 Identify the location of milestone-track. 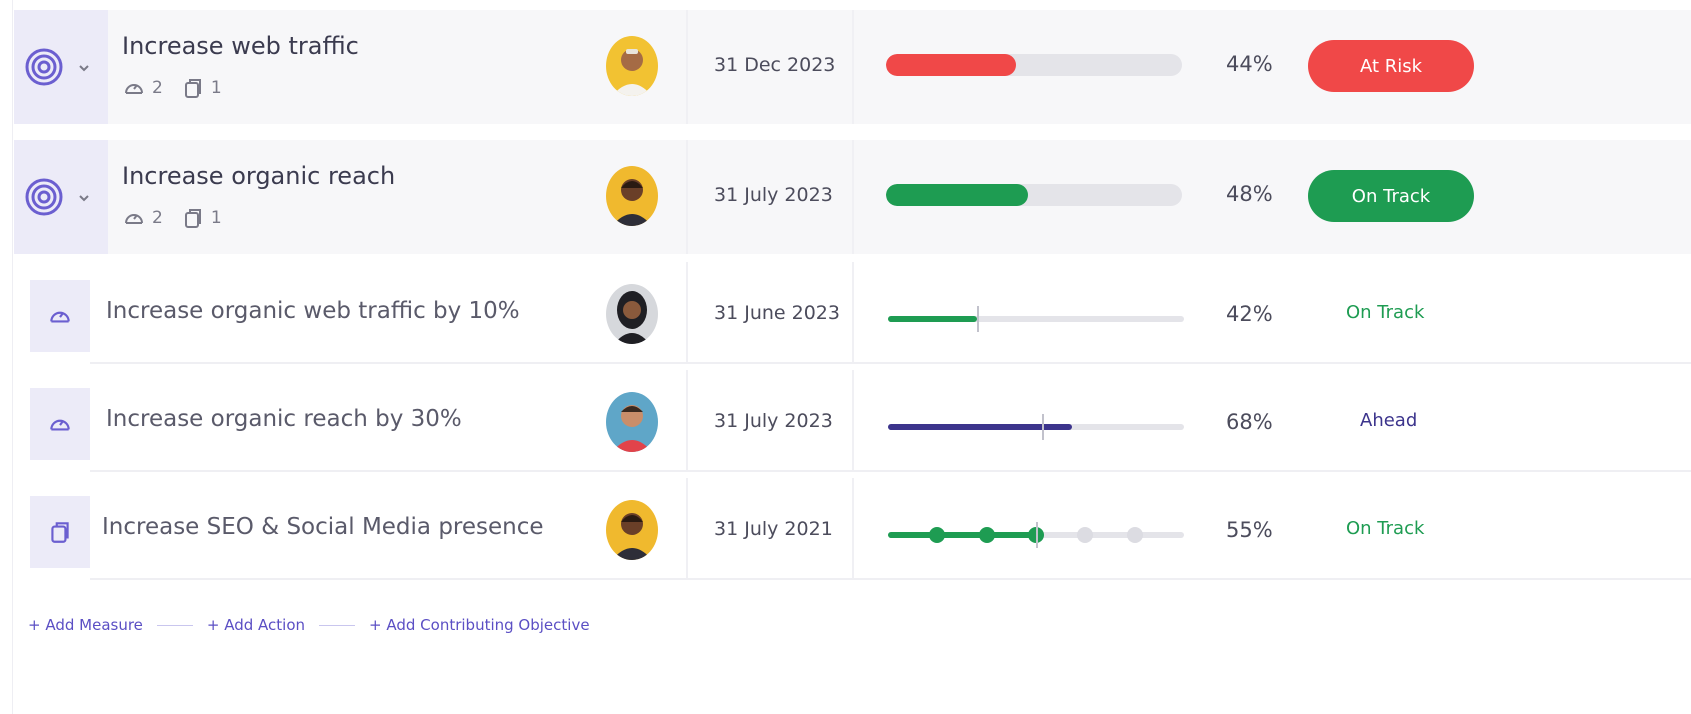
(1036, 535).